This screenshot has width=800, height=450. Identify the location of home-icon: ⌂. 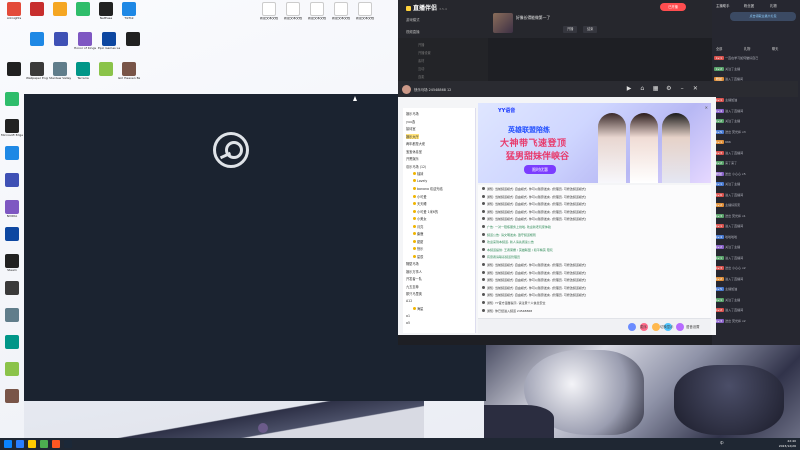
(642, 89).